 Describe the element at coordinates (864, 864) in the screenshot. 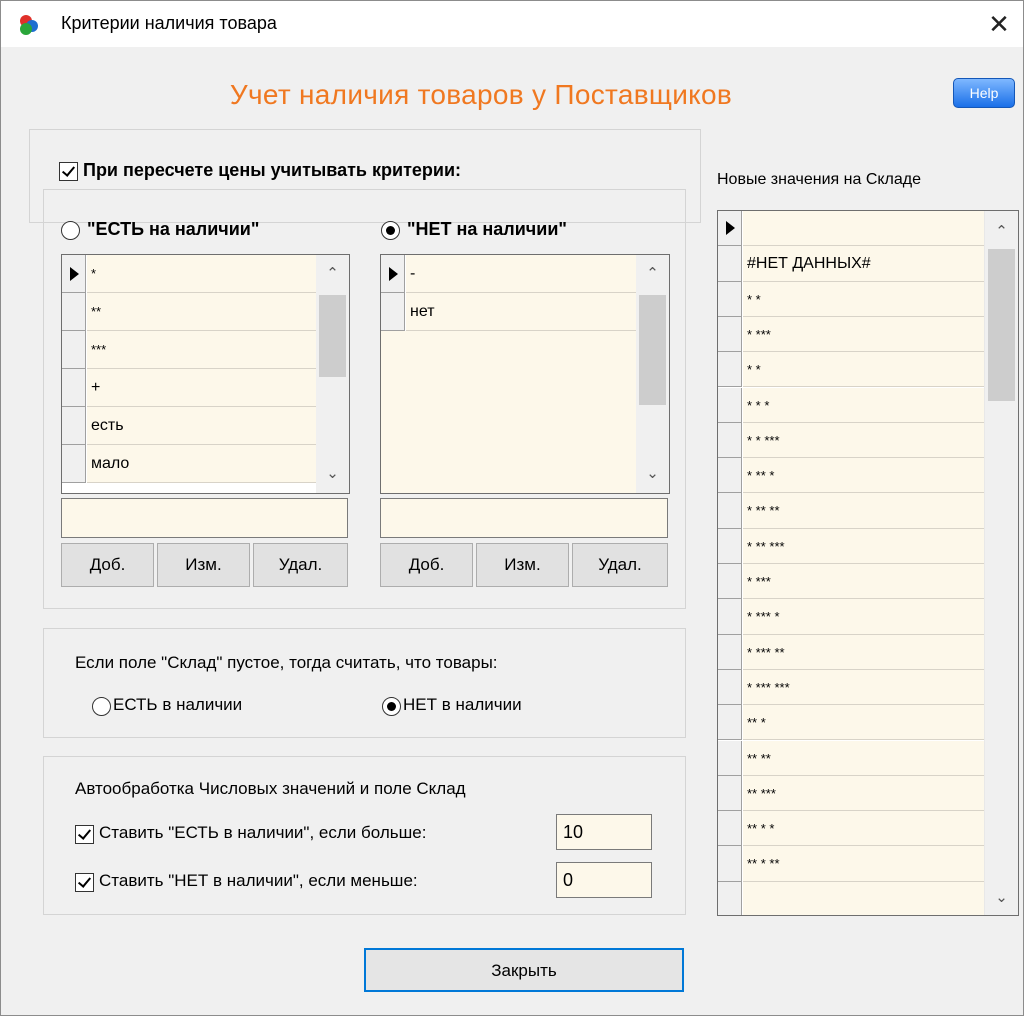

I see `stock-value-cell: ** * **` at that location.